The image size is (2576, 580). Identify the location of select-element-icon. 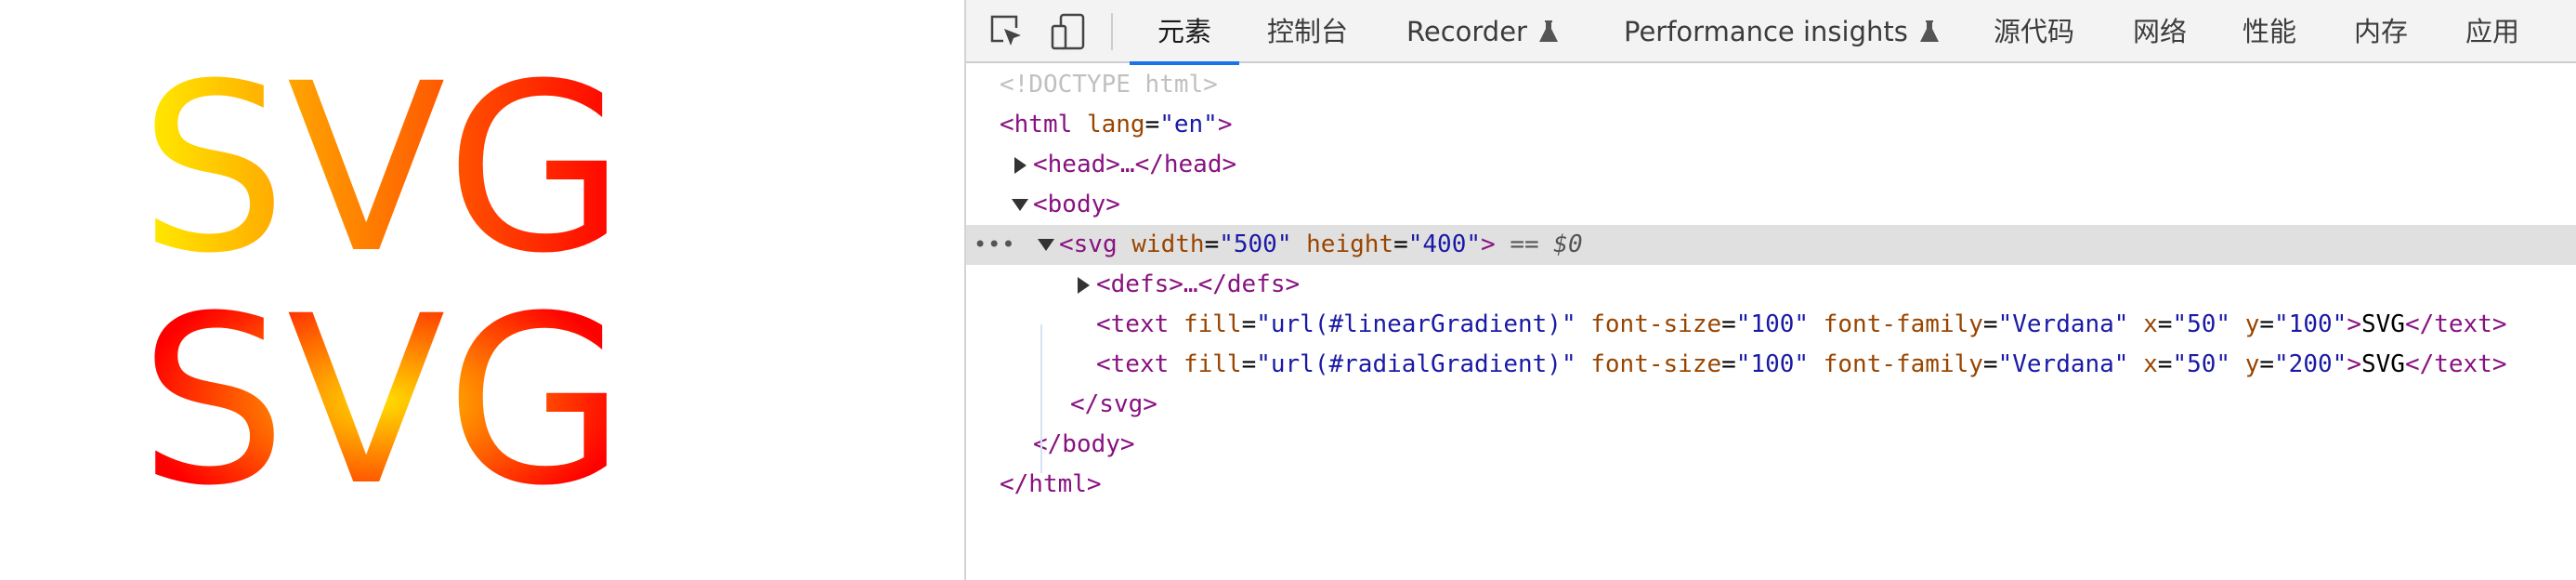
(1007, 31).